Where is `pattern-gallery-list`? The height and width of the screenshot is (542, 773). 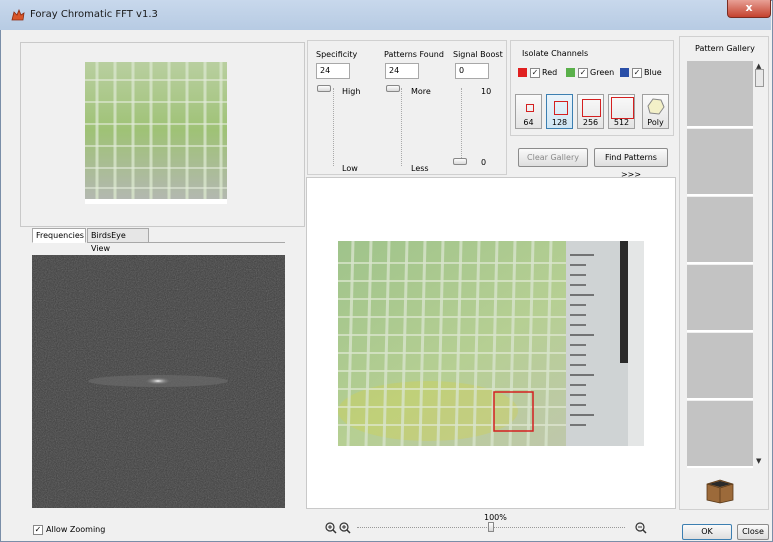
pattern-gallery-list is located at coordinates (720, 265).